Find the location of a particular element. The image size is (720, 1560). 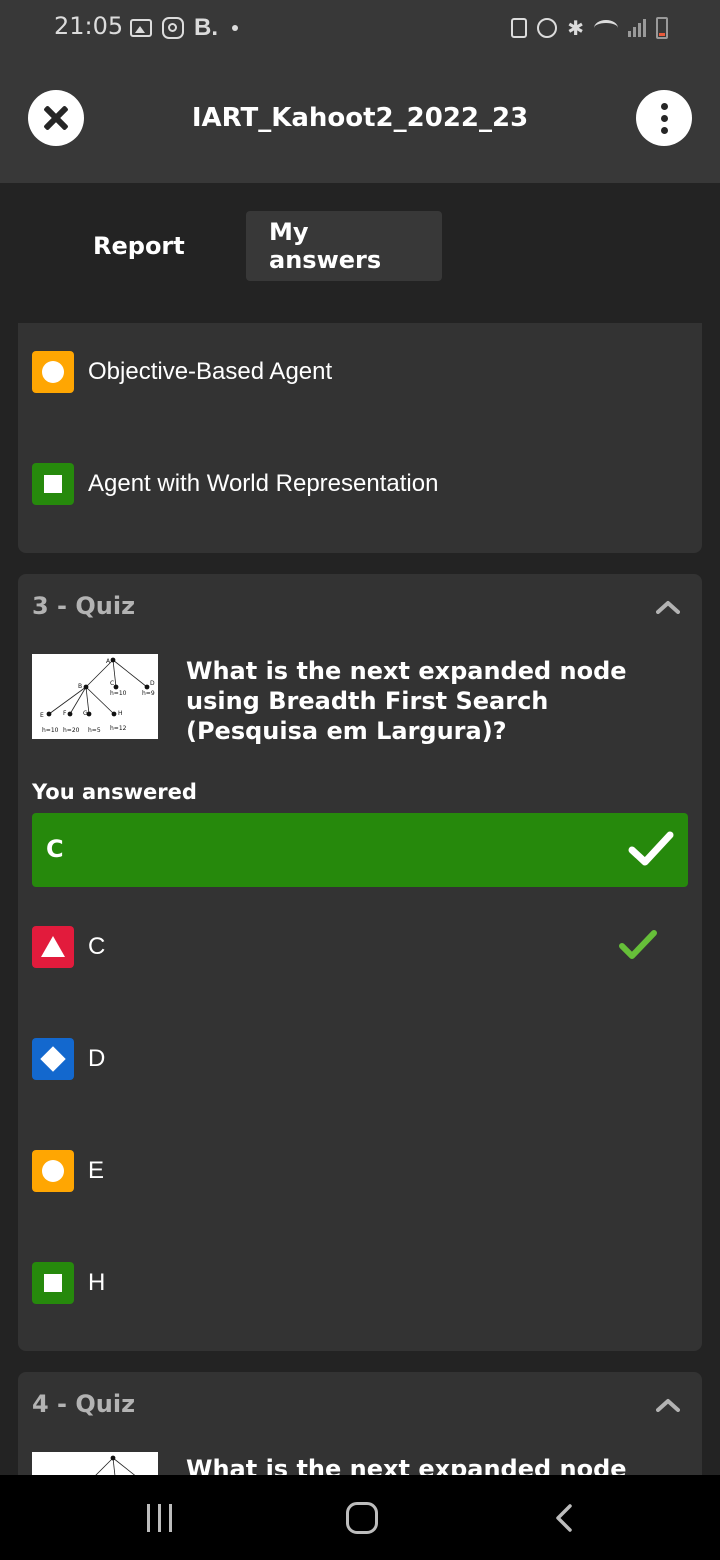

tree-node-label: E is located at coordinates (42, 715).